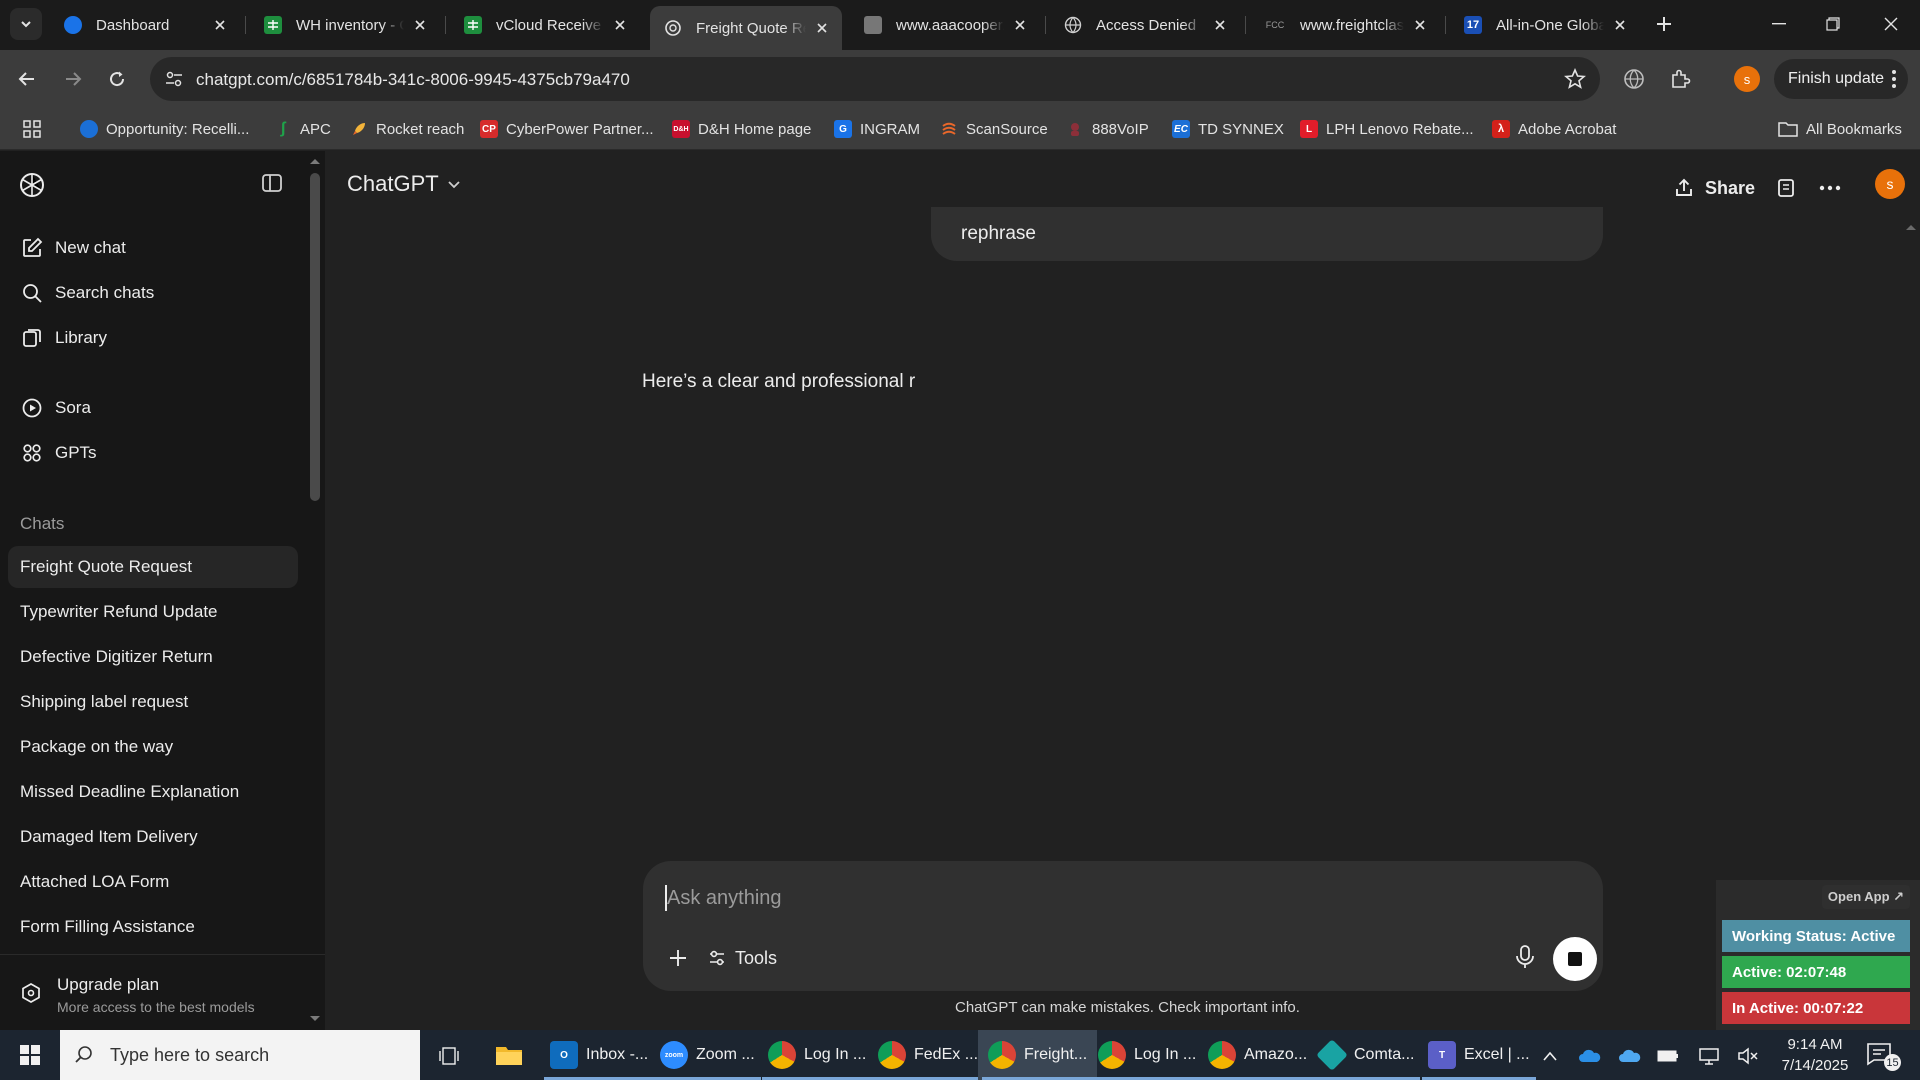 This screenshot has width=1920, height=1080. Describe the element at coordinates (153, 882) in the screenshot. I see `chat-item: Attached LOA Form` at that location.